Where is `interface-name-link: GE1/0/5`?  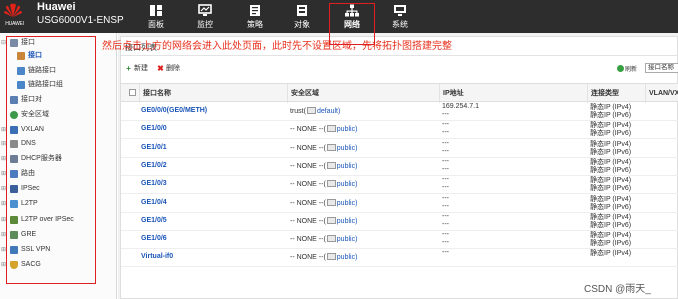
interface-name-link: GE1/0/5 is located at coordinates (154, 221).